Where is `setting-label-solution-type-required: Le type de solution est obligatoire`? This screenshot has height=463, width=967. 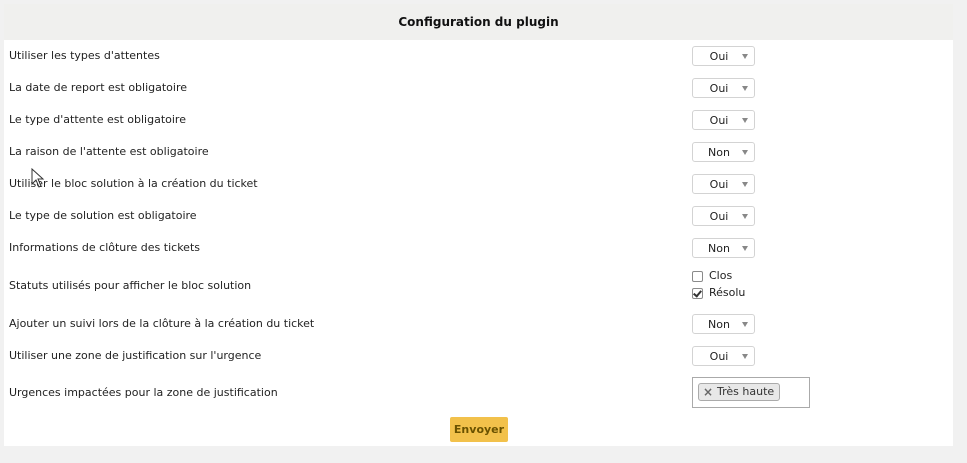
setting-label-solution-type-required: Le type de solution est obligatoire is located at coordinates (103, 215).